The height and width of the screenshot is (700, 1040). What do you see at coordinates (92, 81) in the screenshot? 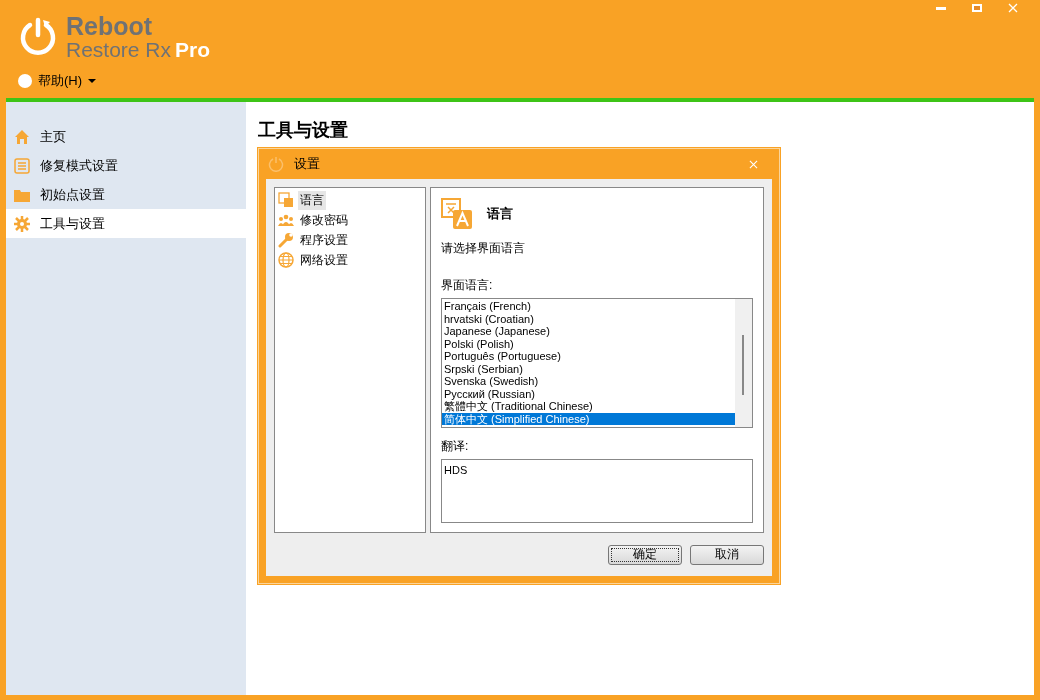
I see `caret-icon` at bounding box center [92, 81].